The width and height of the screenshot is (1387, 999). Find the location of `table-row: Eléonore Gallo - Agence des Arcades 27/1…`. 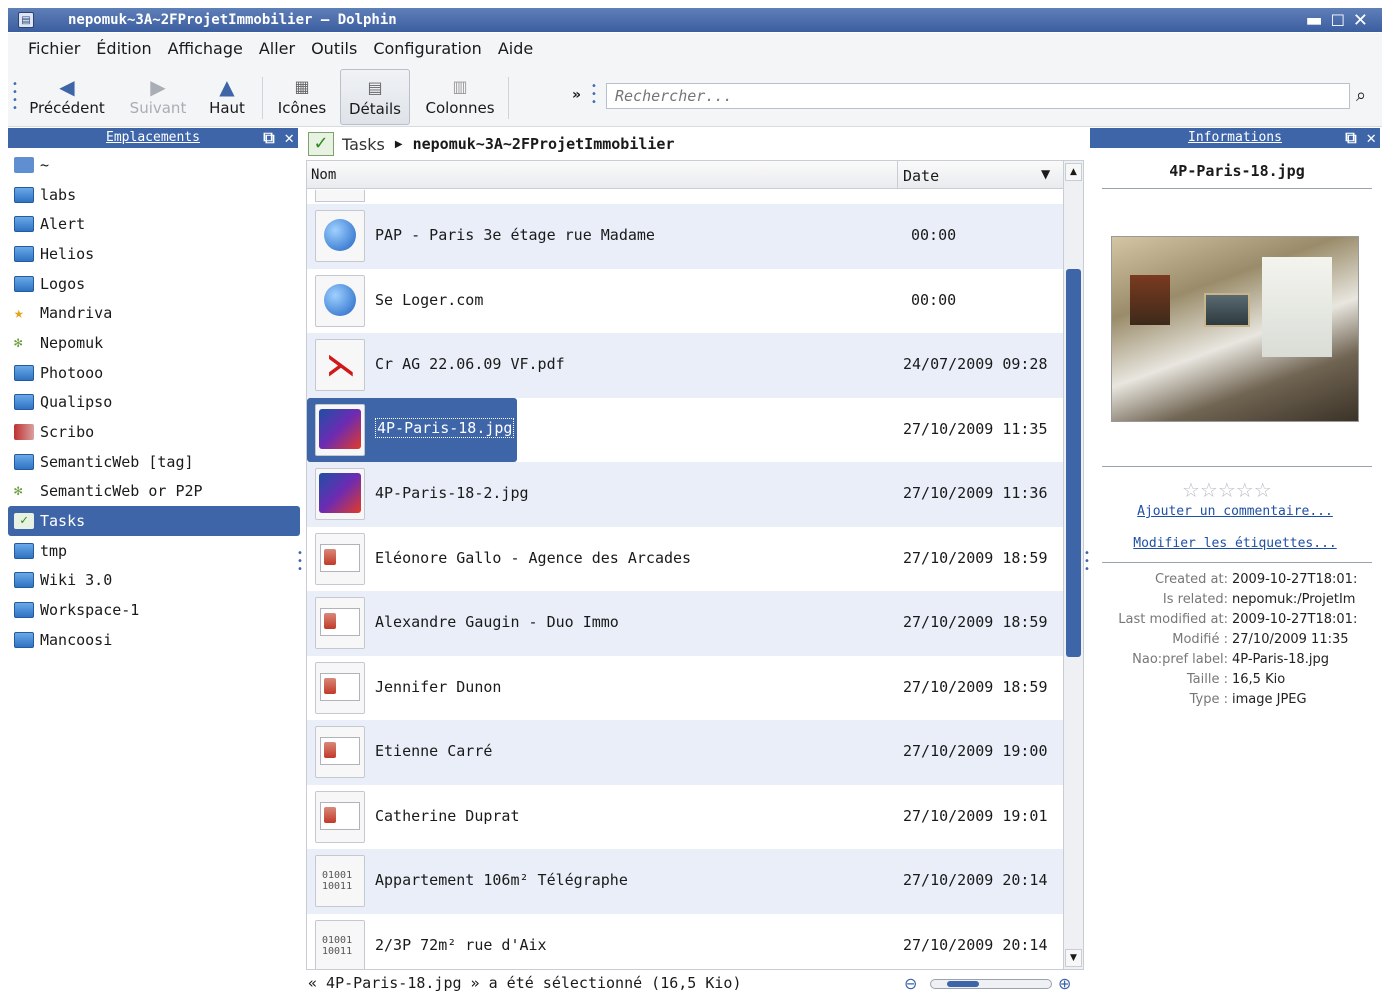

table-row: Eléonore Gallo - Agence des Arcades 27/1… is located at coordinates (685, 559).